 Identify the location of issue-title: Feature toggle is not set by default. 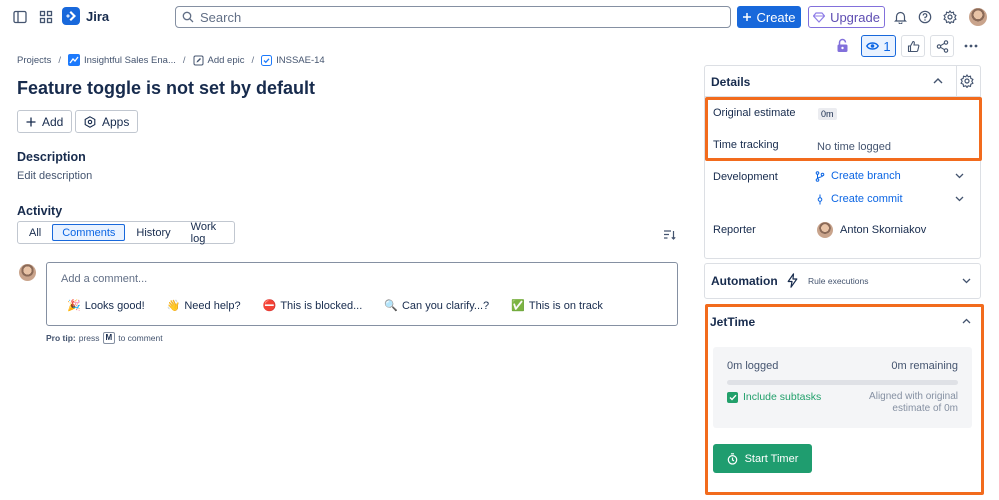
(166, 88).